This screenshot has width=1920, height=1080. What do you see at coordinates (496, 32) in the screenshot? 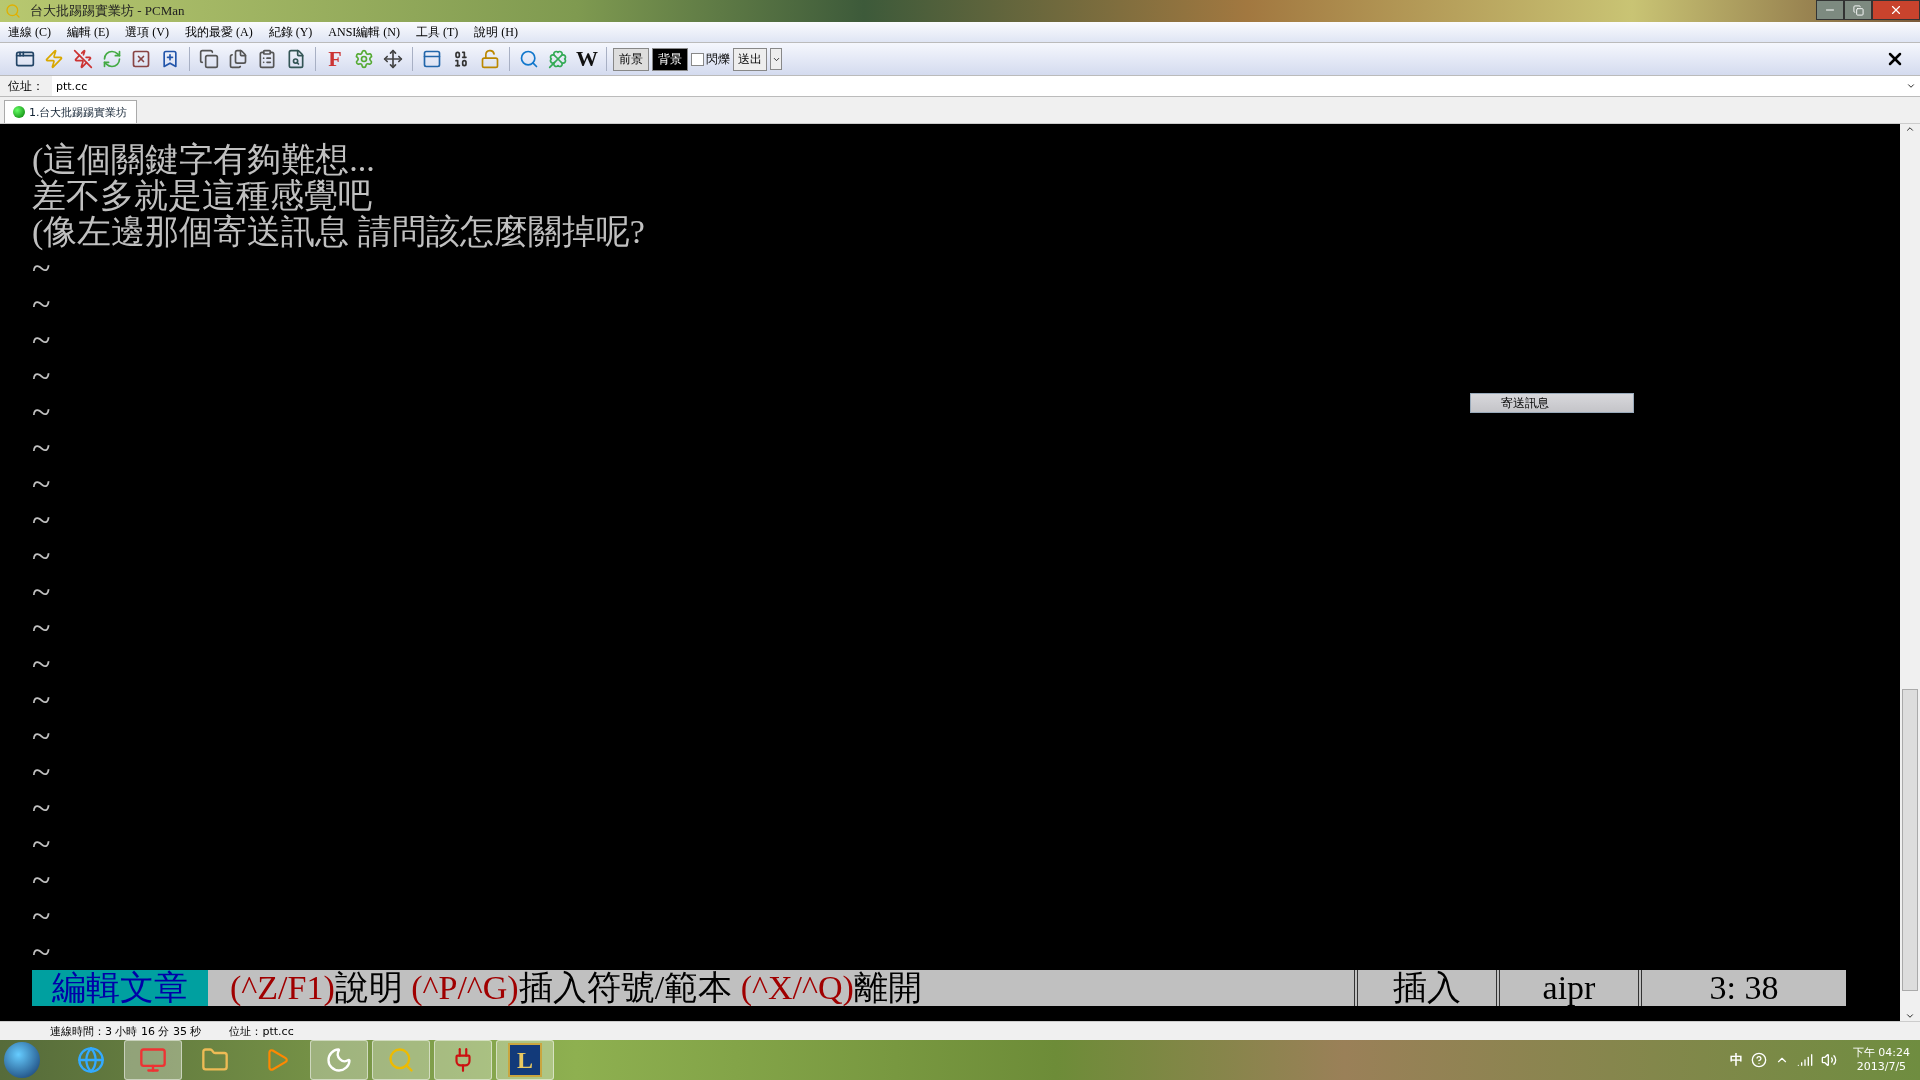
I see `menu-item: 說明 (H)` at bounding box center [496, 32].